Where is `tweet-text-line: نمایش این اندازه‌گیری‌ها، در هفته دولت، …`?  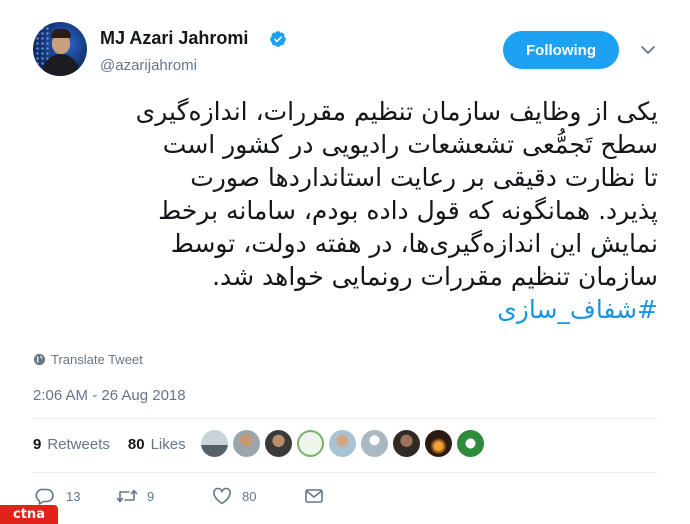
tweet-text-line: نمایش این اندازه‌گیری‌ها، در هفته دولت، … is located at coordinates (414, 243).